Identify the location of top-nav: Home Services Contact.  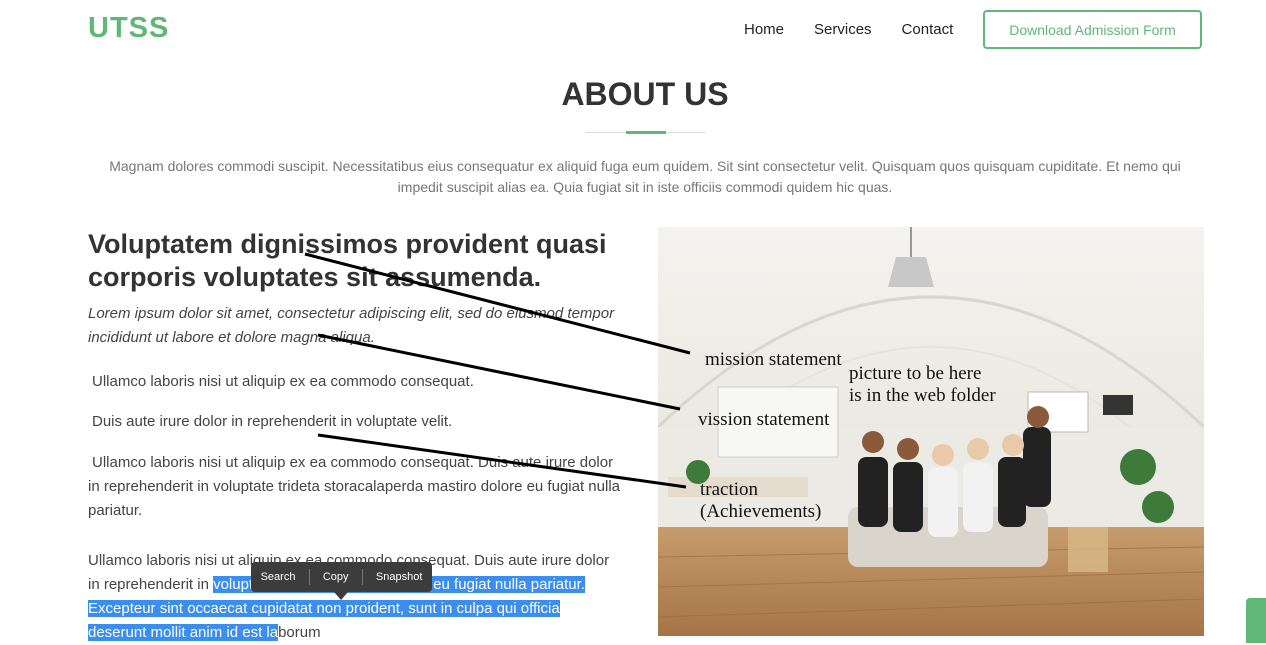
(848, 29).